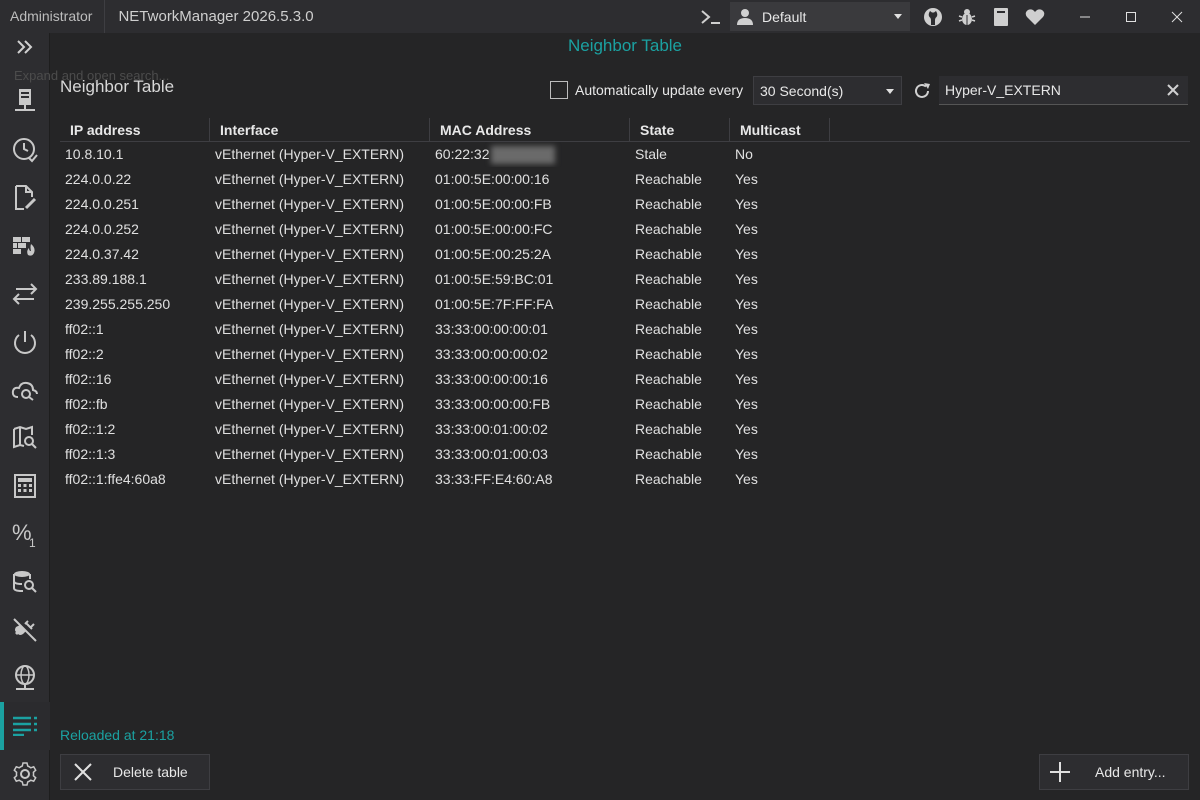  I want to click on column-header-multicast: Multicast, so click(780, 130).